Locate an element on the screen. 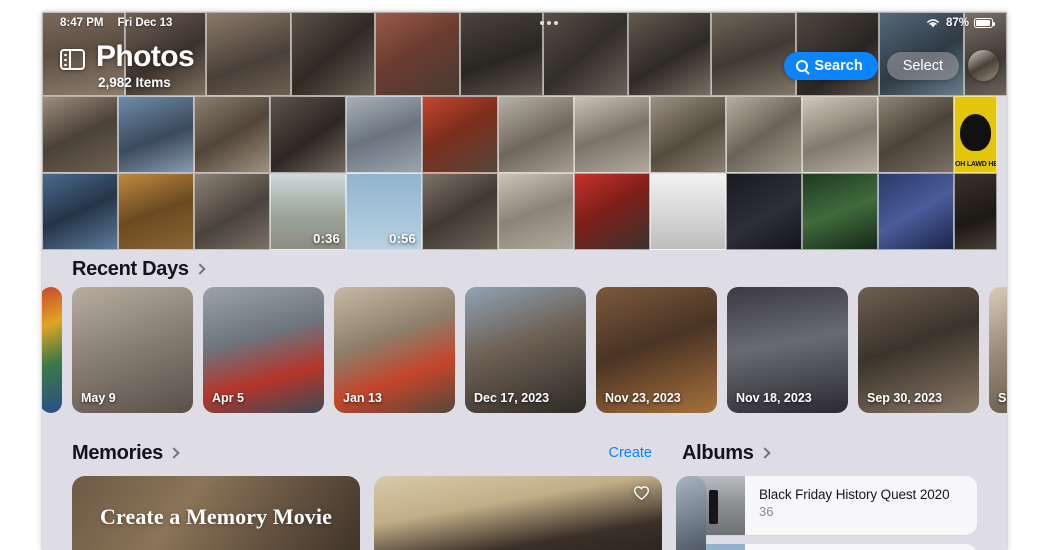 This screenshot has width=1050, height=550. recent-day-card: Jan 13 is located at coordinates (394, 350).